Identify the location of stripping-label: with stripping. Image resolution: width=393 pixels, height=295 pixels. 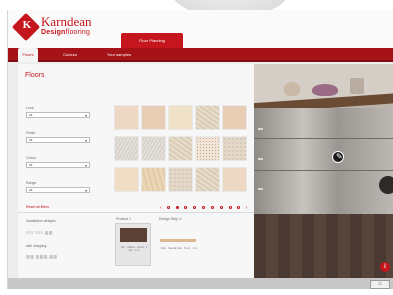
(36, 246).